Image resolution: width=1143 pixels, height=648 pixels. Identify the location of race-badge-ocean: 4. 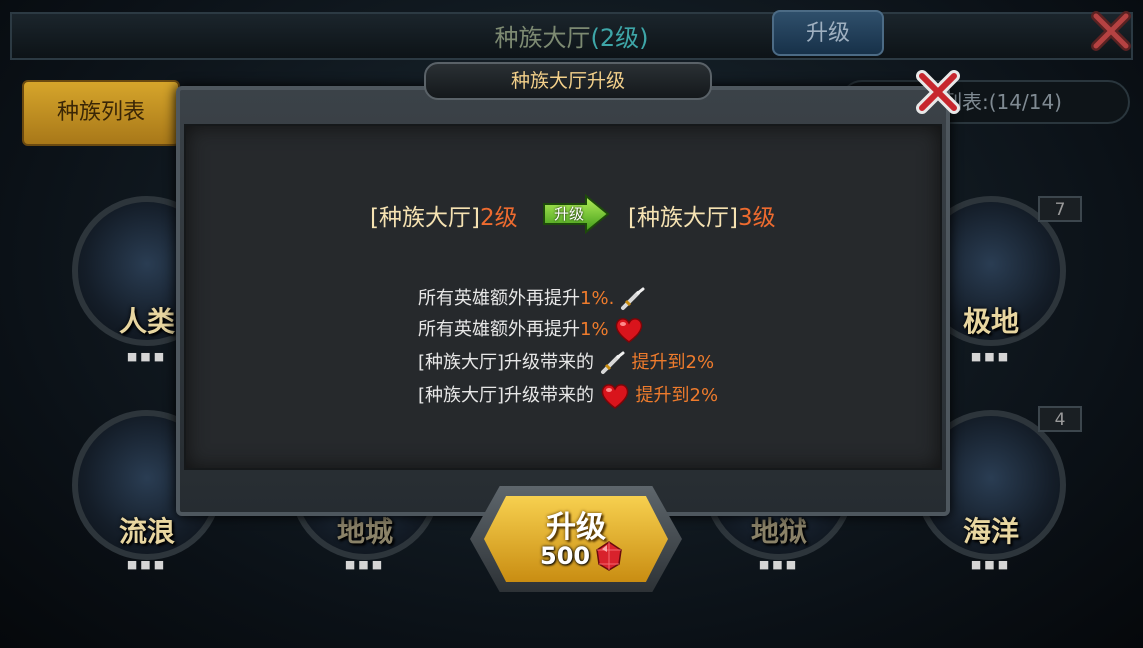
(1060, 419).